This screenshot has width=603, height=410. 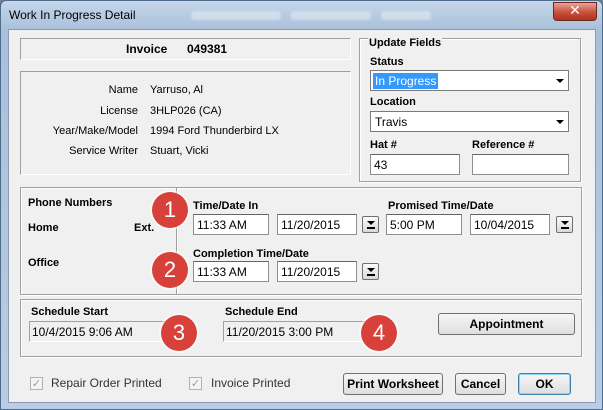 I want to click on callout-badge-3: 3, so click(x=179, y=333).